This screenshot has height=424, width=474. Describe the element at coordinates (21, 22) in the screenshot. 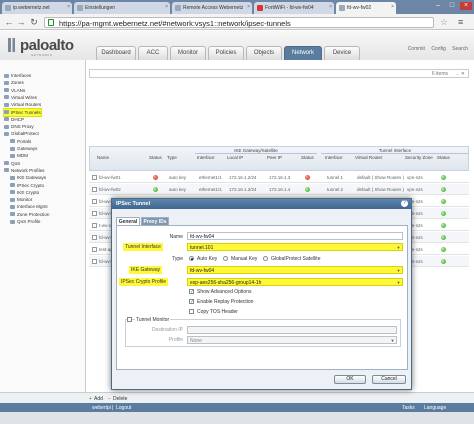

I see `forward-icon: →` at that location.